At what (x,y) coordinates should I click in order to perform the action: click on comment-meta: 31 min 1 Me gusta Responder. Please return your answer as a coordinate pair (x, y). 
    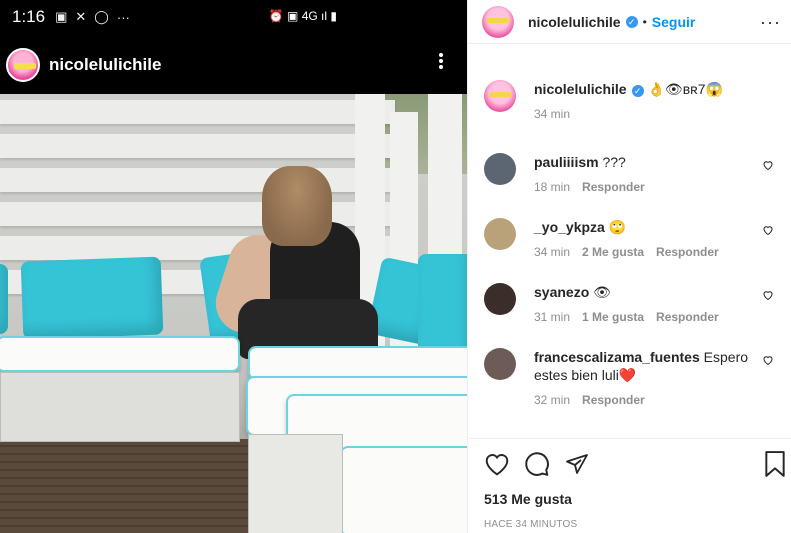
    Looking at the image, I should click on (644, 317).